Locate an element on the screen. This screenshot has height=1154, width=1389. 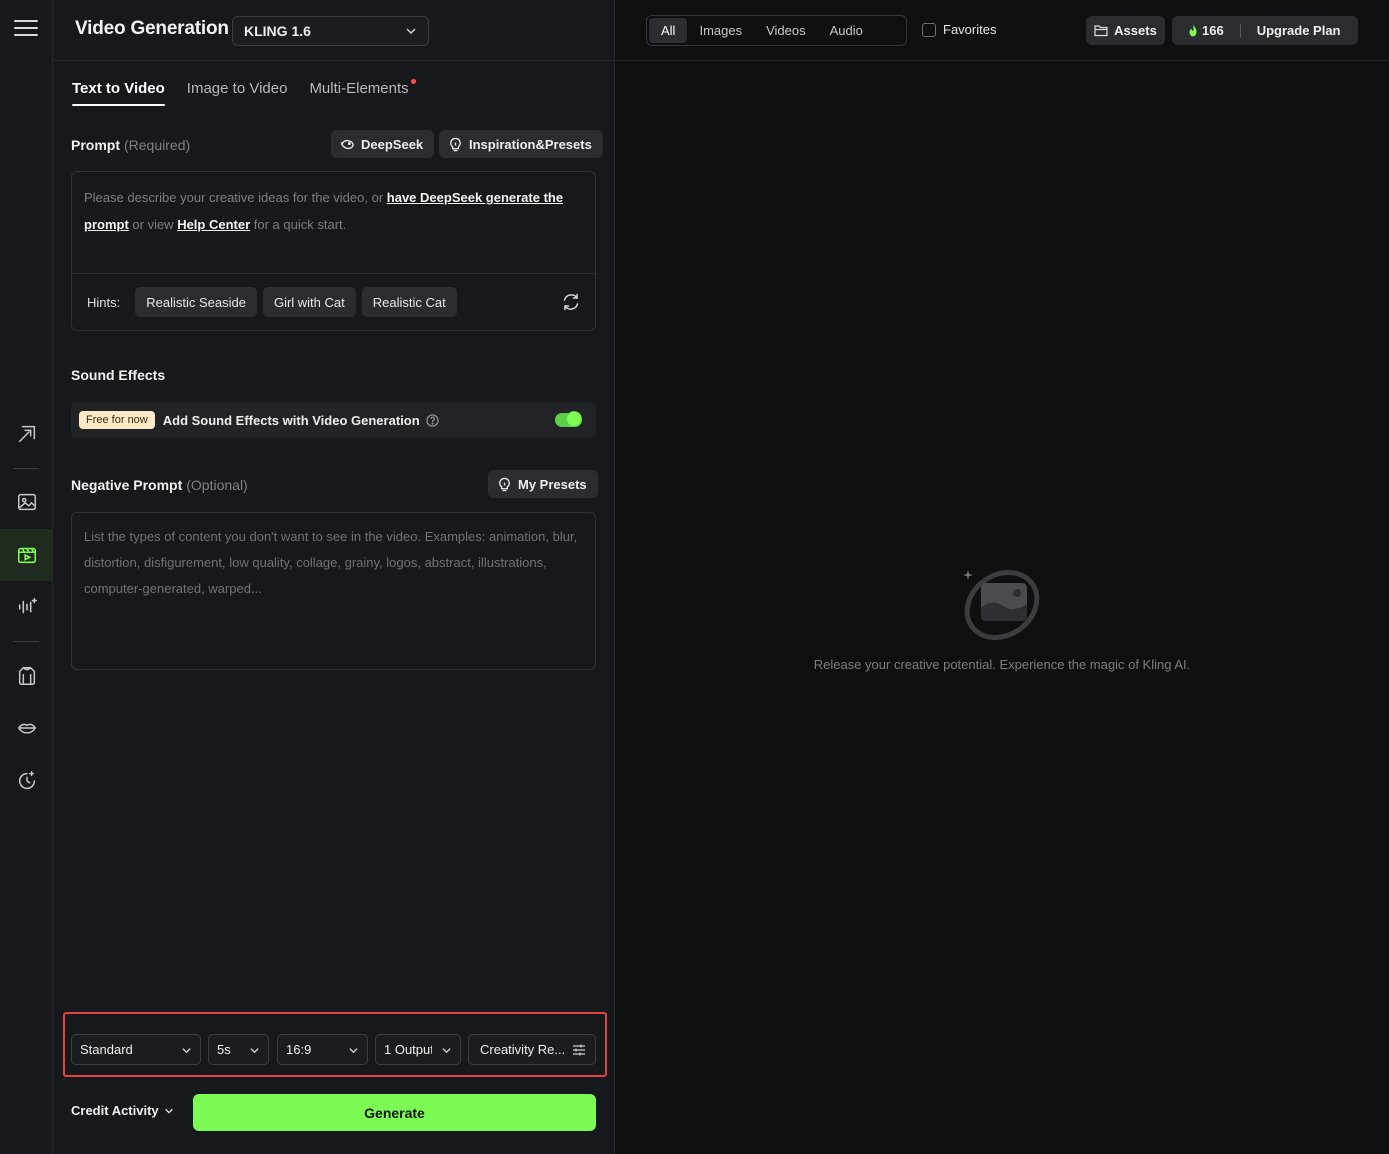
negative-optional-note: (Optional) is located at coordinates (217, 485).